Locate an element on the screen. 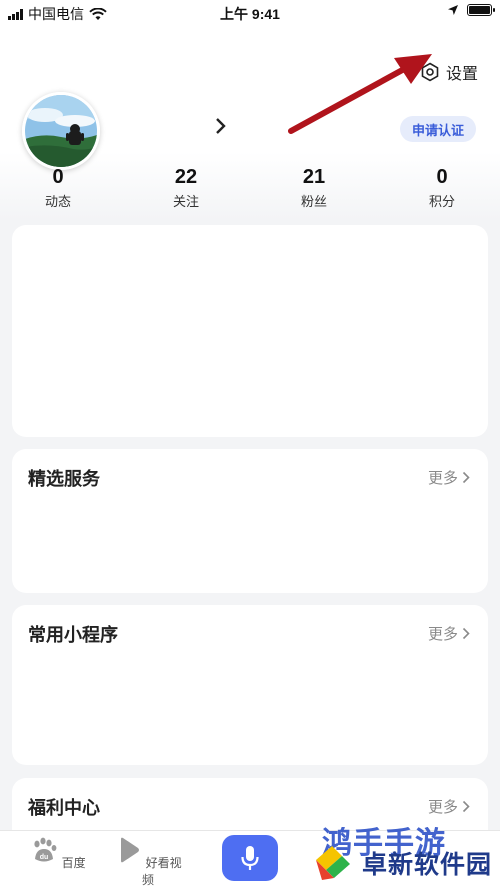 The width and height of the screenshot is (500, 889). featured-services-title: 精选服务 is located at coordinates (64, 479).